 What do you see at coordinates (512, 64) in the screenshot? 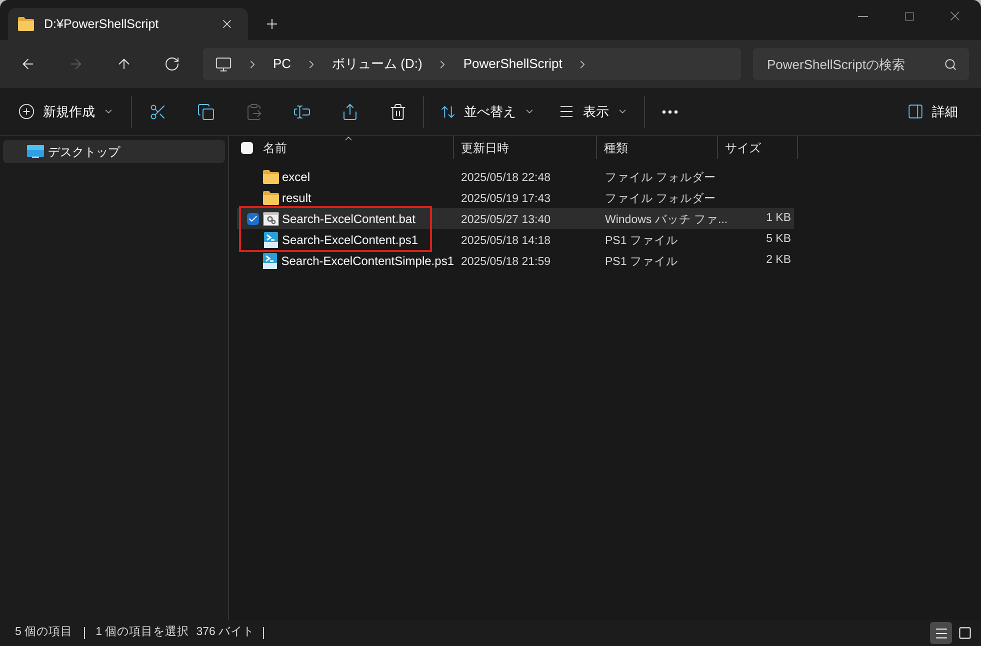
I see `breadcrumb: PowerShellScript` at bounding box center [512, 64].